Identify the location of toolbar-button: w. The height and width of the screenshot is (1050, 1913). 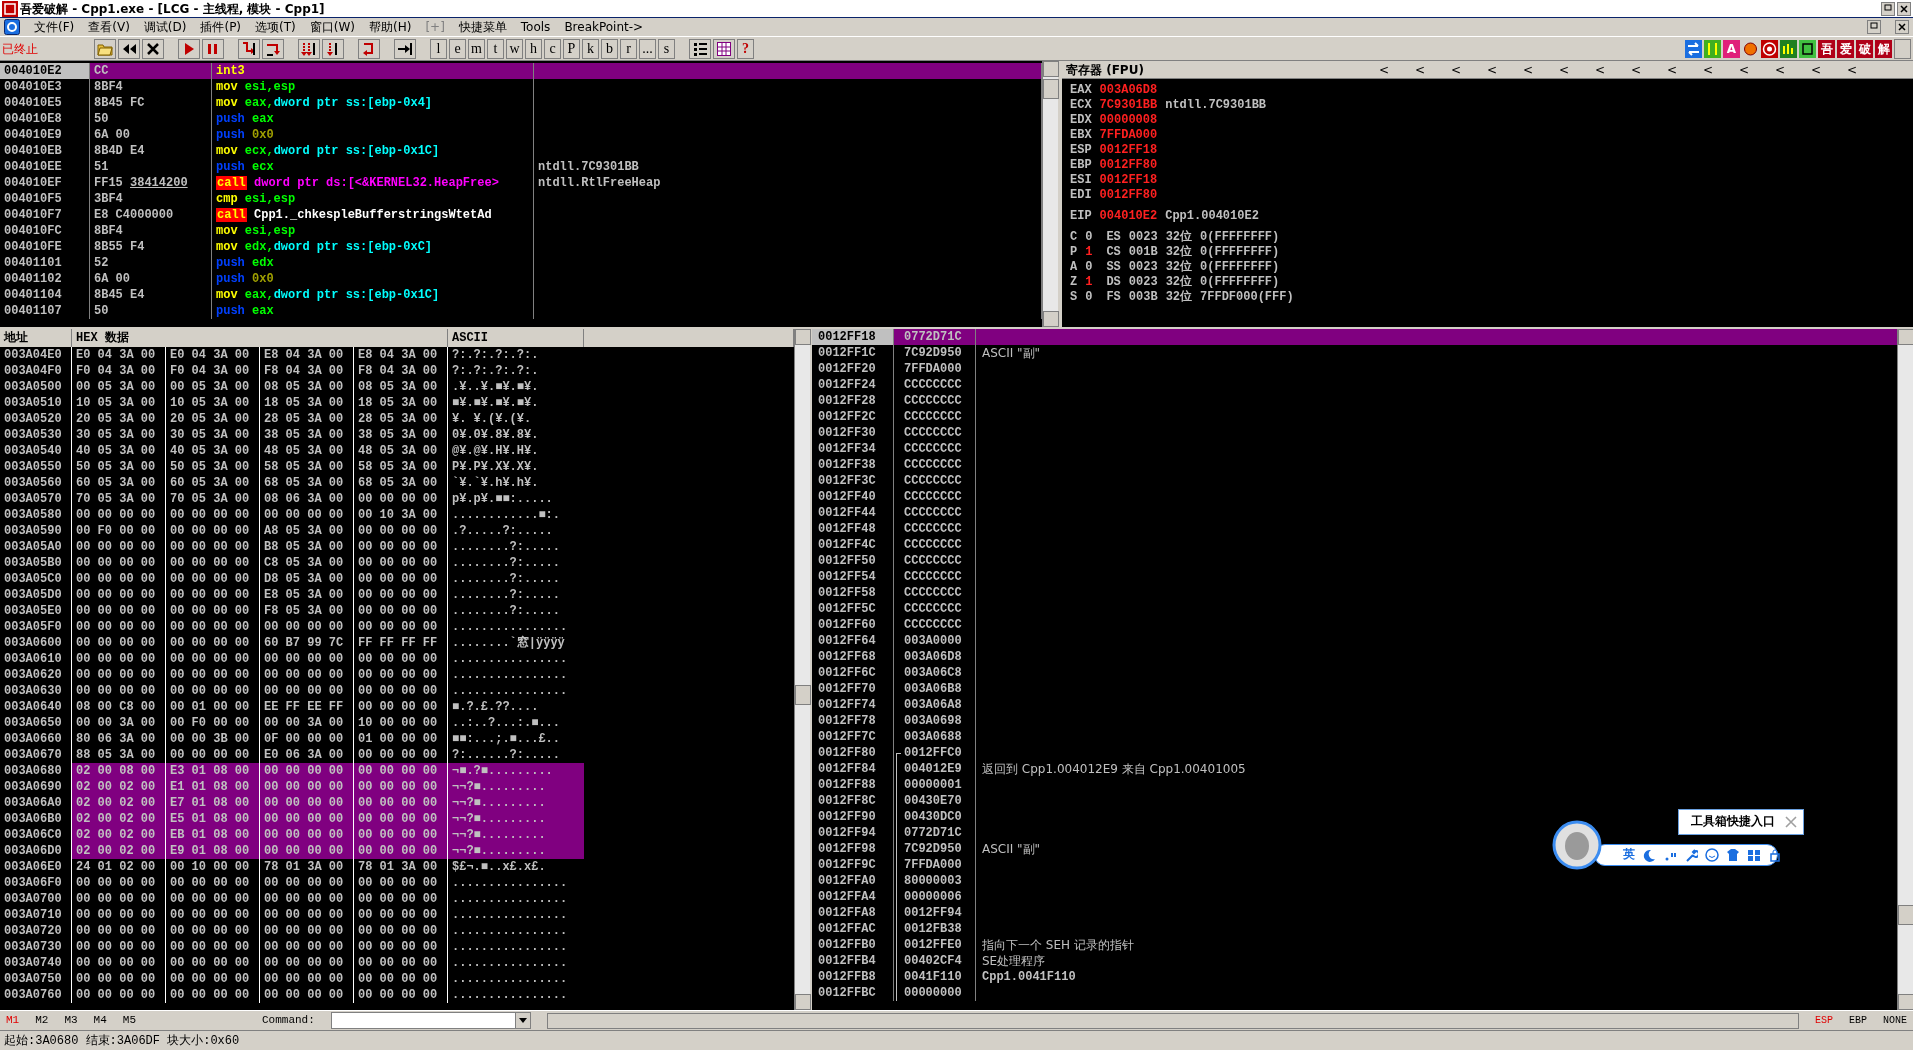
(514, 48).